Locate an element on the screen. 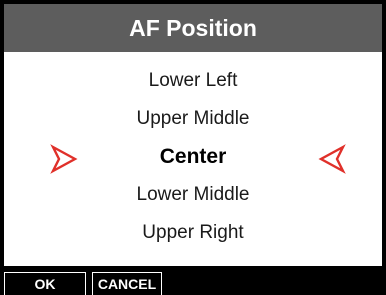 This screenshot has width=386, height=295. dialog-title: AF Position is located at coordinates (193, 27).